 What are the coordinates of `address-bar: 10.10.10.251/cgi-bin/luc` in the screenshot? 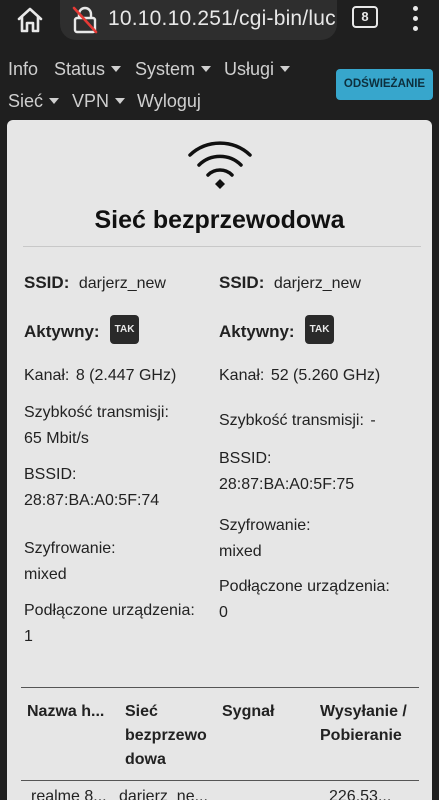 It's located at (198, 20).